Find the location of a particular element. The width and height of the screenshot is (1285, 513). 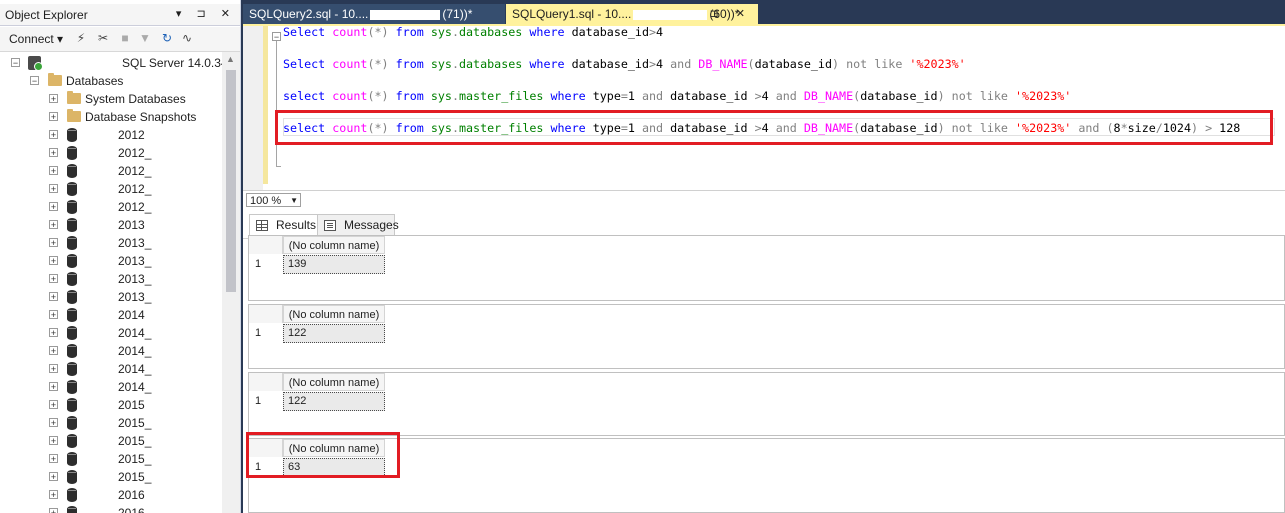

tab-sqlquery2: SQLQuery2.sql - 10.... (71))* is located at coordinates (374, 14).